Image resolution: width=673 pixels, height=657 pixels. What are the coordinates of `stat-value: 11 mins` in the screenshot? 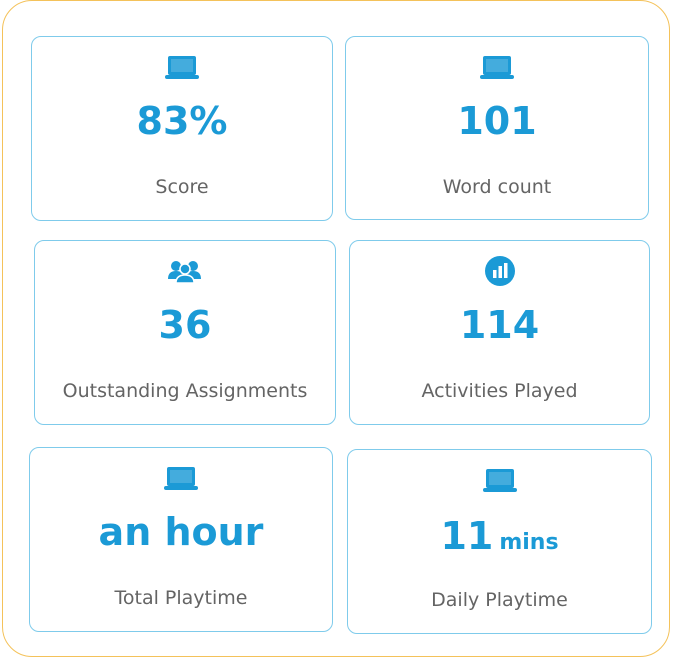 It's located at (499, 536).